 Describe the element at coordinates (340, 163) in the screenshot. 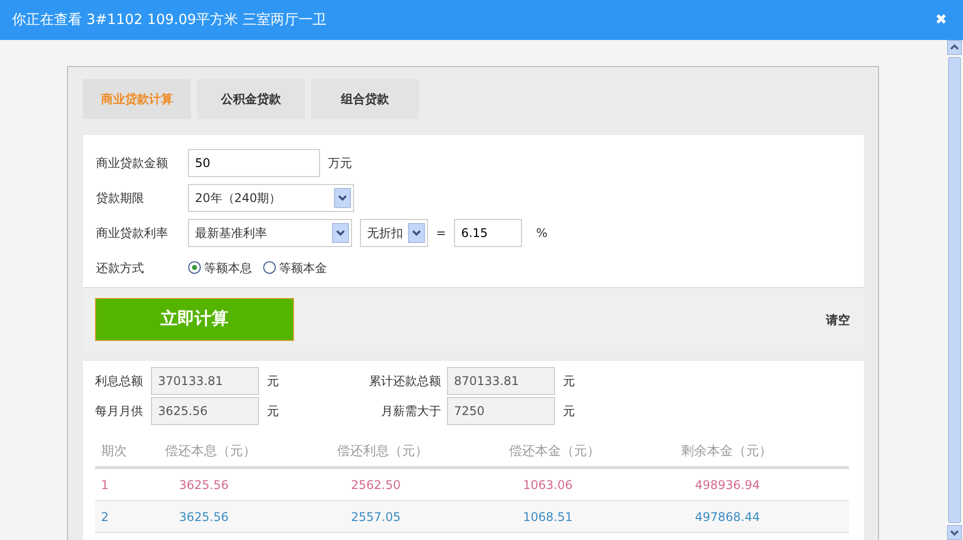

I see `unit-label: 万元` at that location.